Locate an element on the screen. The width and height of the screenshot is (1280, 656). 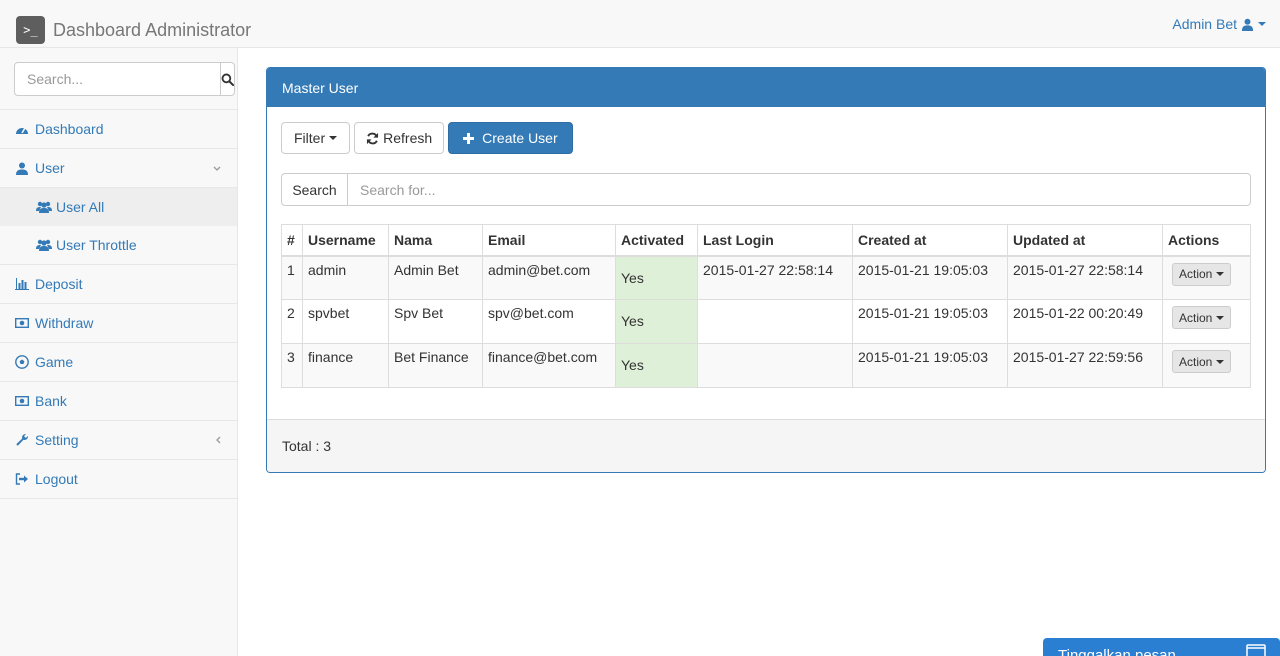
sidebar-item-dashboard: Dashboard is located at coordinates (118, 129).